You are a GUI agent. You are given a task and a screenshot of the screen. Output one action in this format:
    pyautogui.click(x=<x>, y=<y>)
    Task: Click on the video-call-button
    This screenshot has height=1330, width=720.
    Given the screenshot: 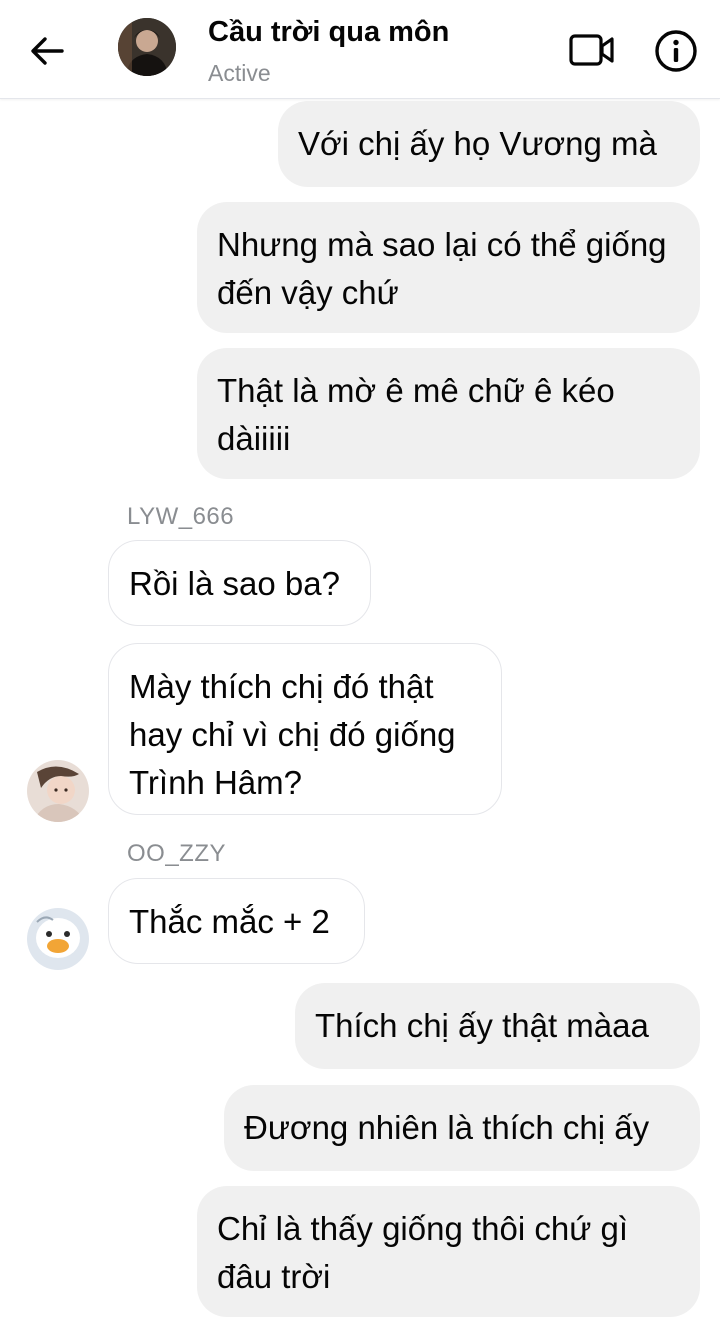 What is the action you would take?
    pyautogui.click(x=592, y=50)
    